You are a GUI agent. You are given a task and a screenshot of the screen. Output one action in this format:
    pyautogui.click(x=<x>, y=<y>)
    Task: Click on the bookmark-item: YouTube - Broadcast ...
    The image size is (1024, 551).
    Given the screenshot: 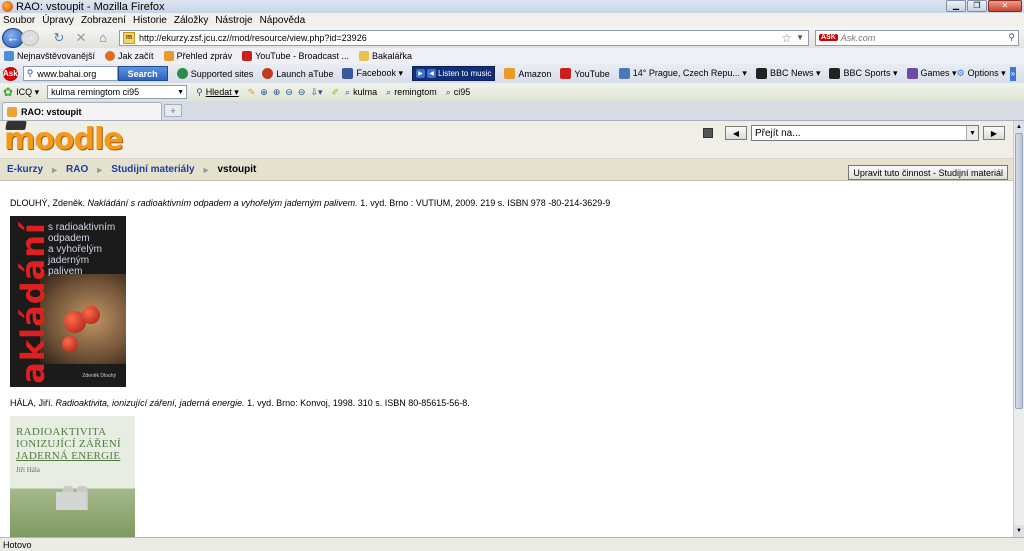 What is the action you would take?
    pyautogui.click(x=295, y=56)
    